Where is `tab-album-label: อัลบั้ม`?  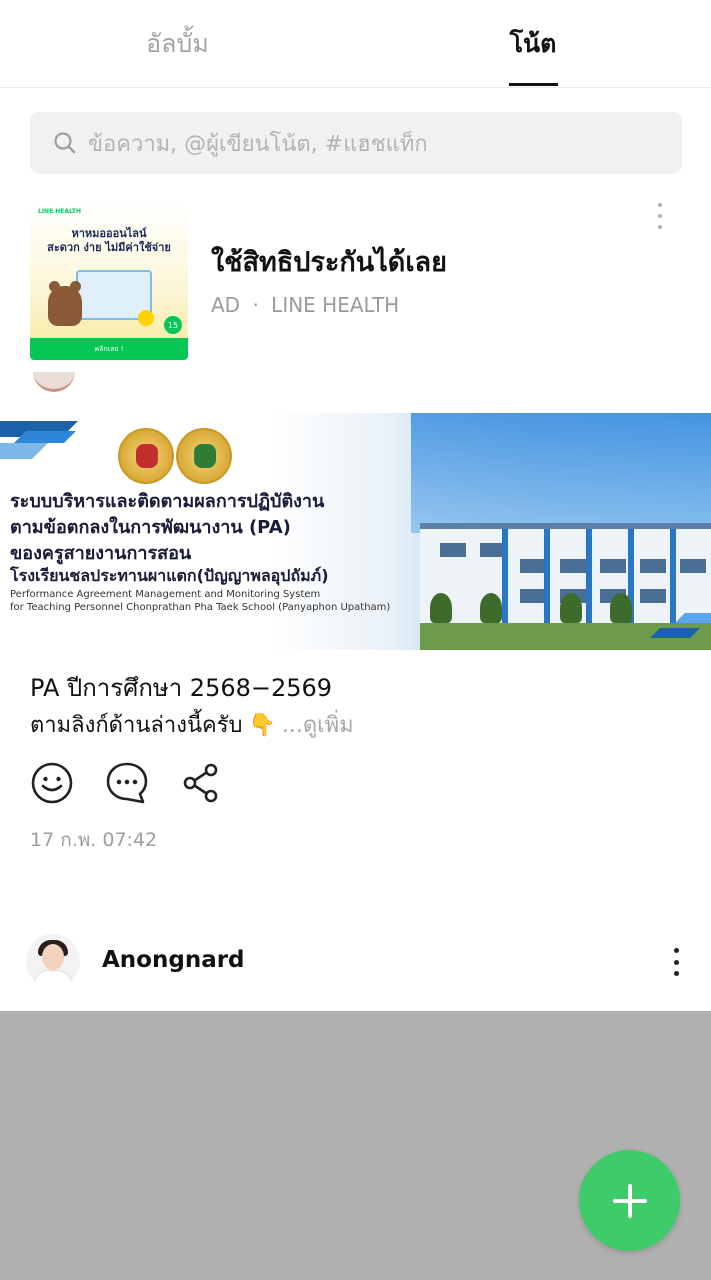 tab-album-label: อัลบั้ม is located at coordinates (177, 43).